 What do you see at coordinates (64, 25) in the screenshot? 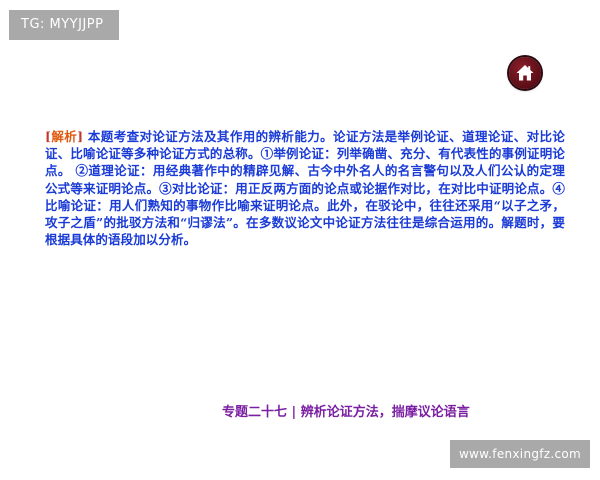
I see `tg-badge: TG: MYYJJPP` at bounding box center [64, 25].